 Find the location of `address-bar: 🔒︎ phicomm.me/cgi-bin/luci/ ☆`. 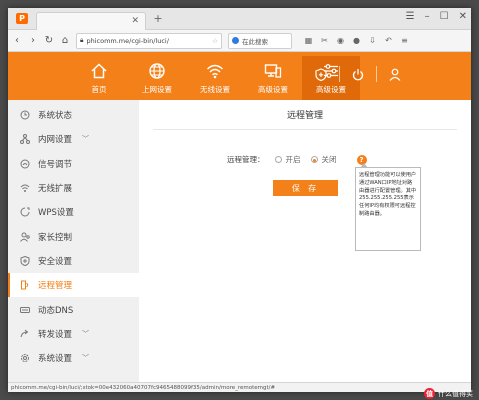

address-bar: 🔒︎ phicomm.me/cgi-bin/luci/ ☆ is located at coordinates (149, 40).